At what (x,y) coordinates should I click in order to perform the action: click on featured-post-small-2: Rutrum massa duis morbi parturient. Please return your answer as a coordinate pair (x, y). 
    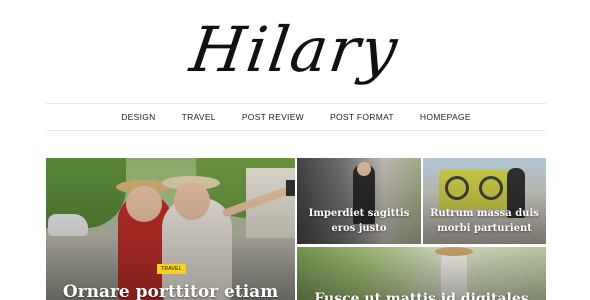
    Looking at the image, I should click on (484, 201).